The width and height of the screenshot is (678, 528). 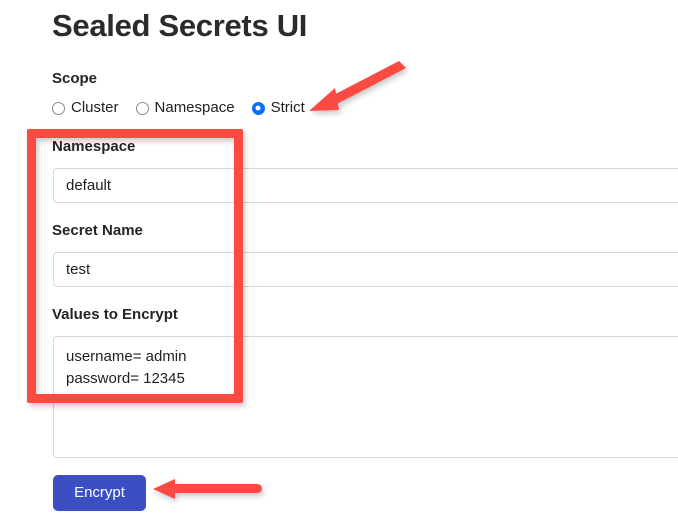 What do you see at coordinates (355, 86) in the screenshot?
I see `arrow-pointing-to-strict-radio` at bounding box center [355, 86].